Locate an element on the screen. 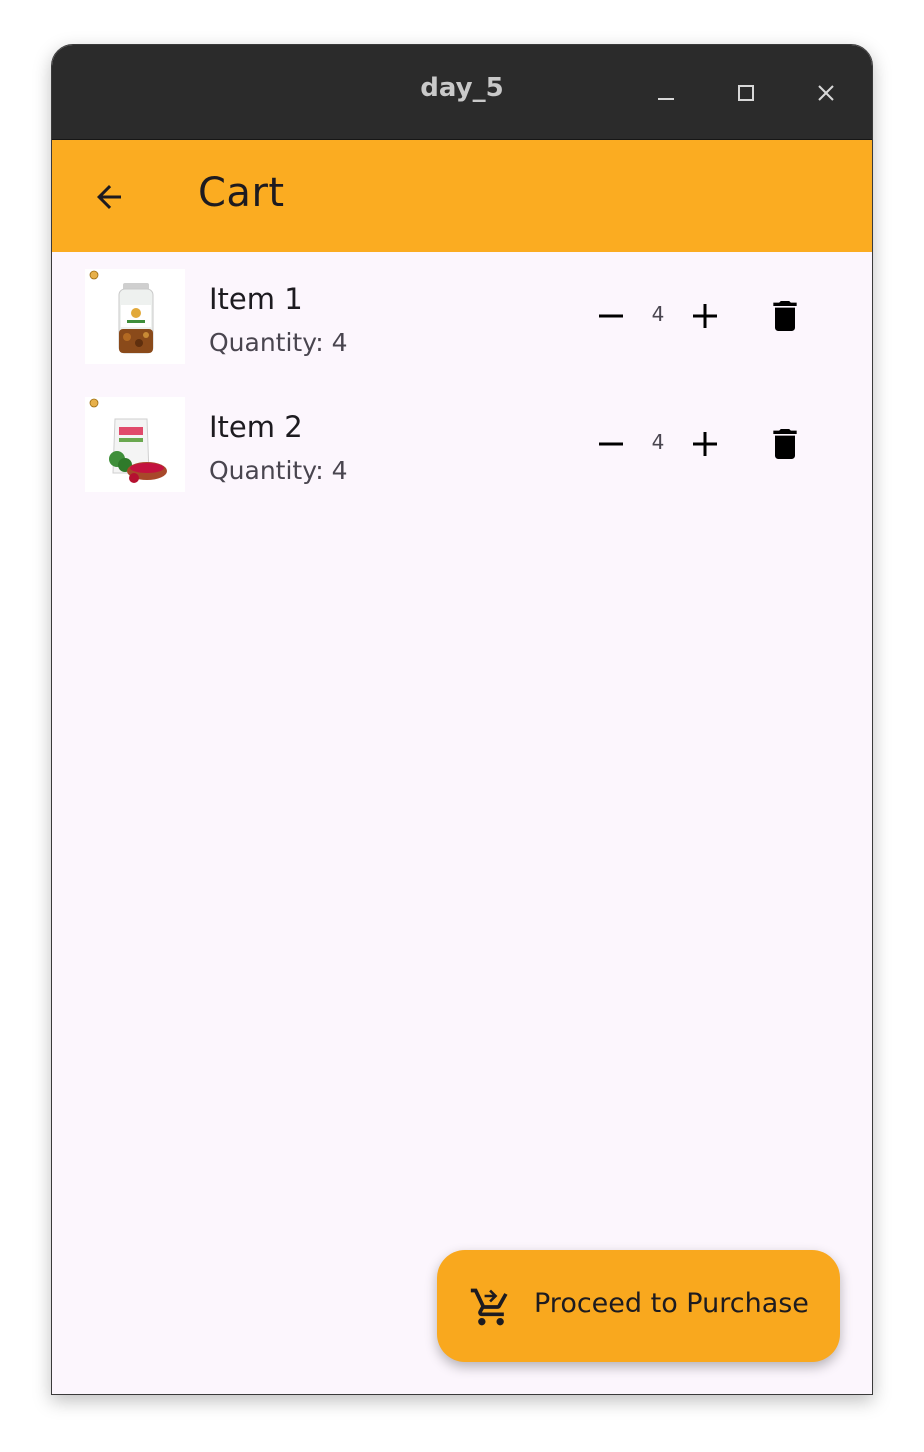 This screenshot has width=924, height=1452. proceed-to-purchase-label: Proceed to Purchase is located at coordinates (671, 1303).